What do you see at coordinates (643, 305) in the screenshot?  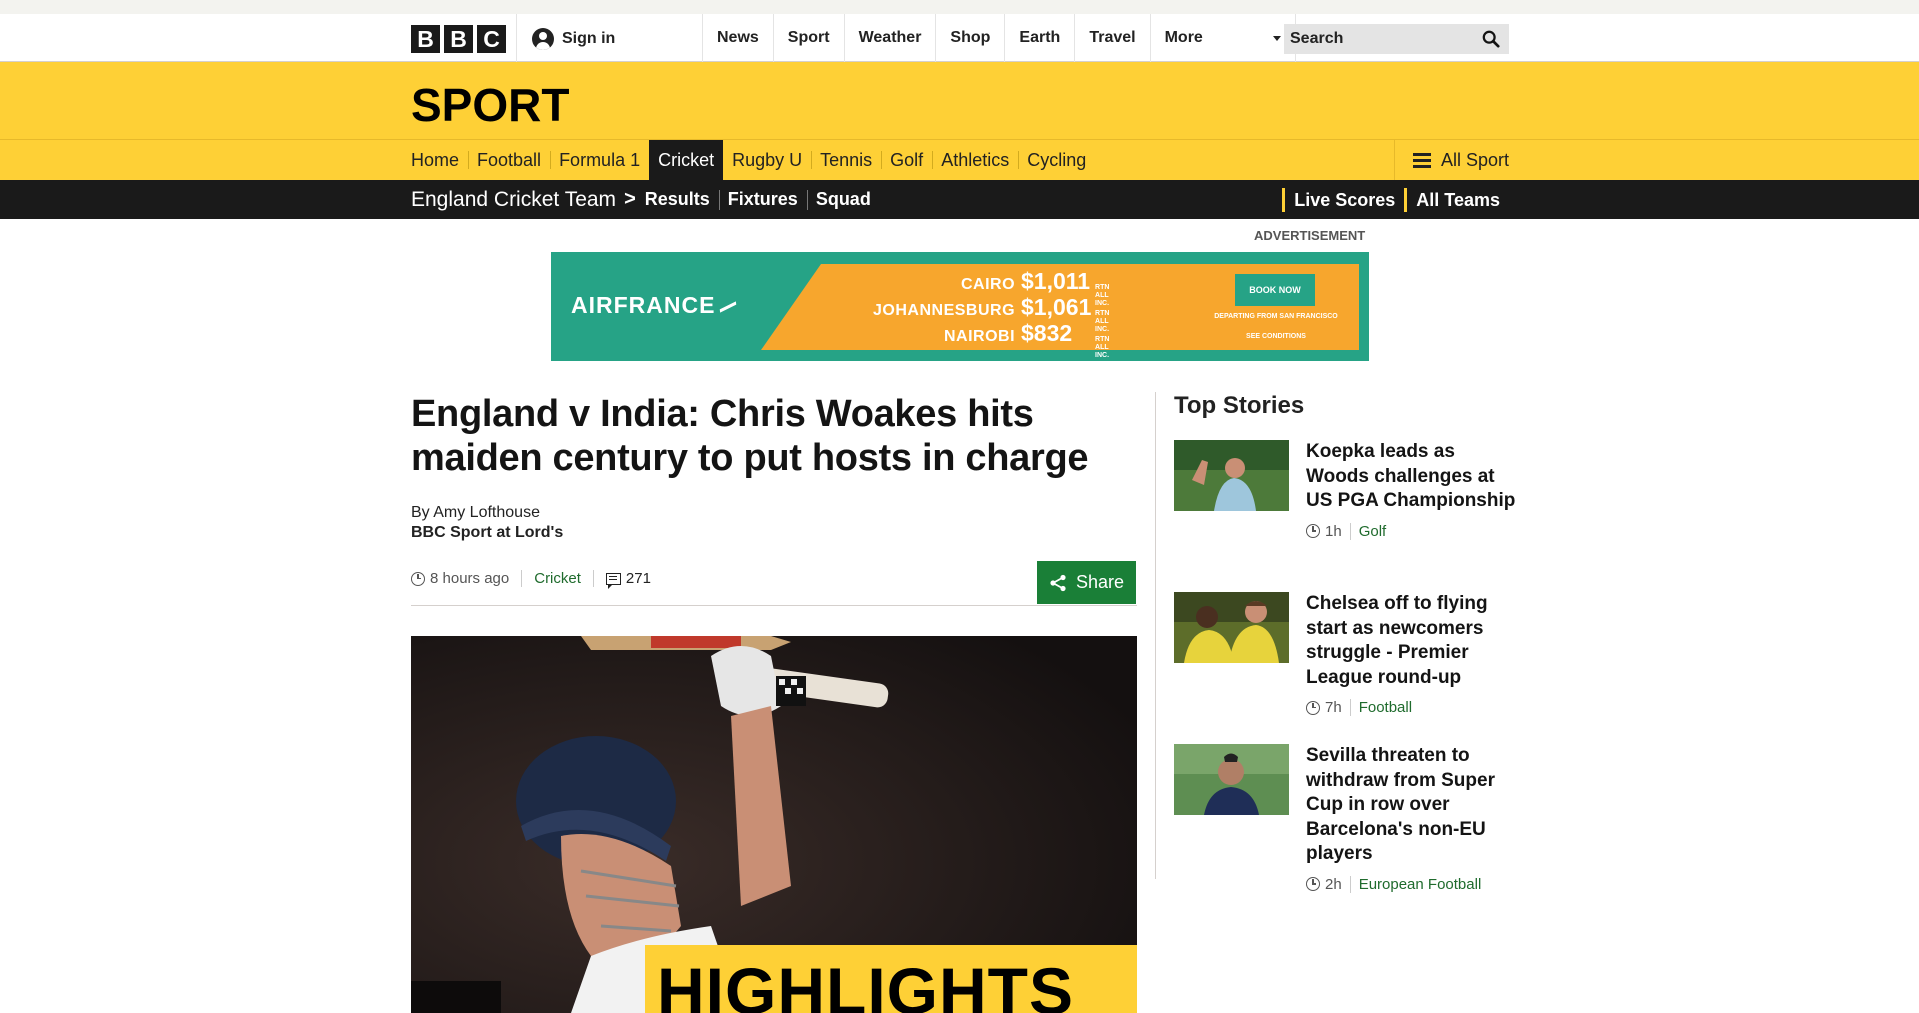 I see `ad-brand-name: AIRFRANCE` at bounding box center [643, 305].